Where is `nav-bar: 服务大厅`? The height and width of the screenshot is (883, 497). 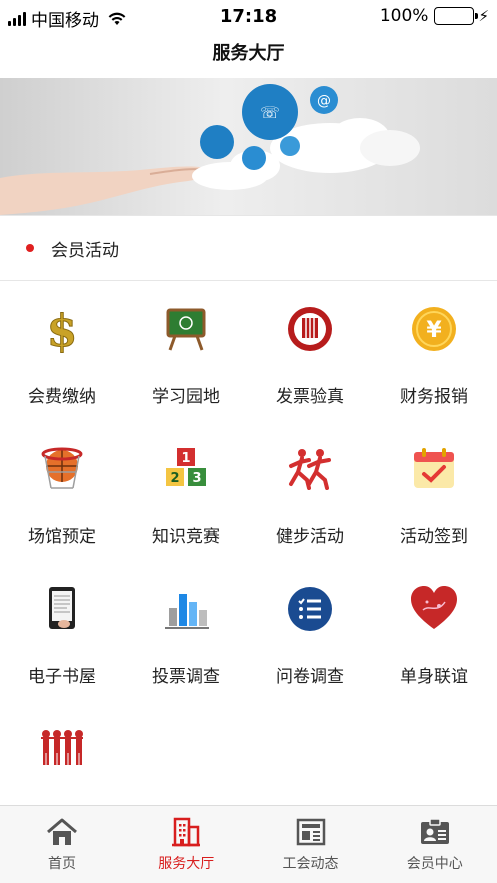
nav-bar: 服务大厅 is located at coordinates (248, 56).